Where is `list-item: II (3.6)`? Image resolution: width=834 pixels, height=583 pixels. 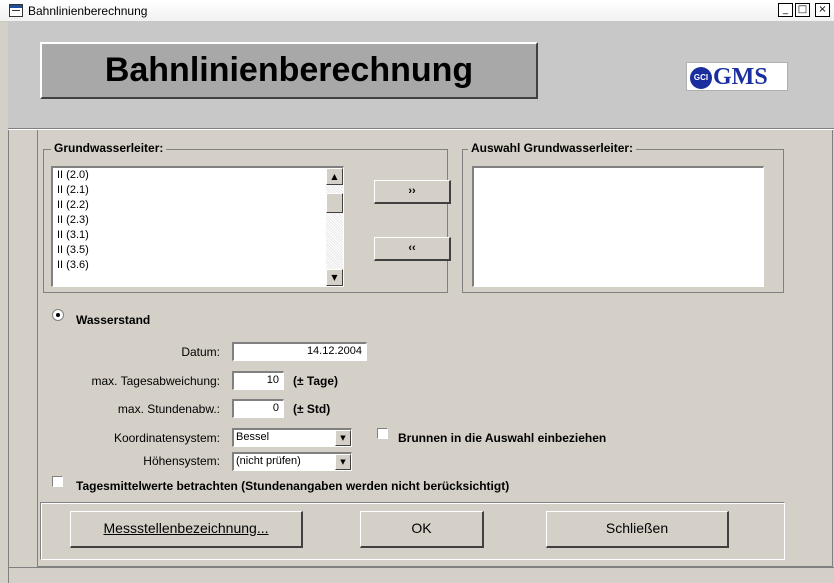 list-item: II (3.6) is located at coordinates (198, 265).